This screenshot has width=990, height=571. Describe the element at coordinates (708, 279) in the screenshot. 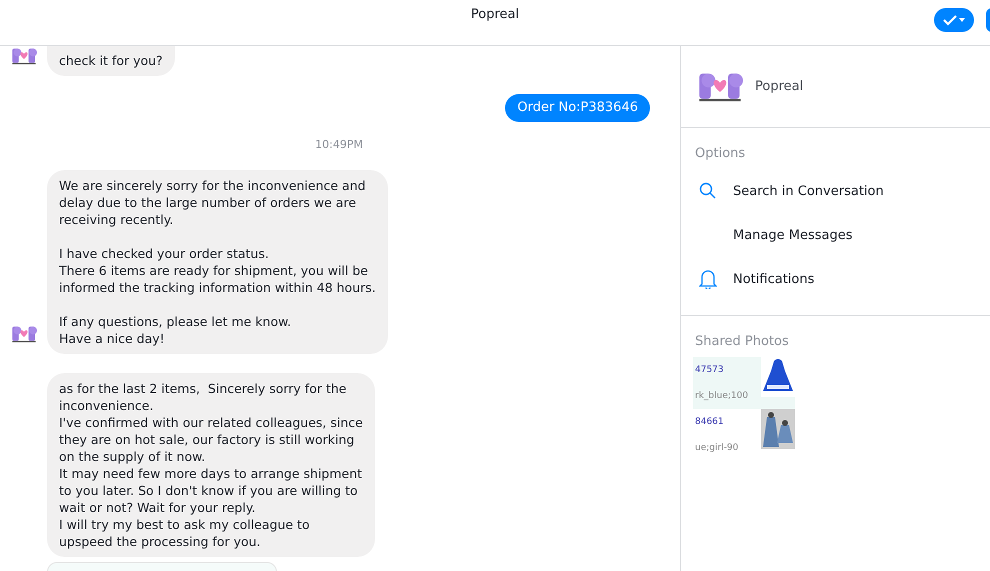

I see `bell-icon` at that location.